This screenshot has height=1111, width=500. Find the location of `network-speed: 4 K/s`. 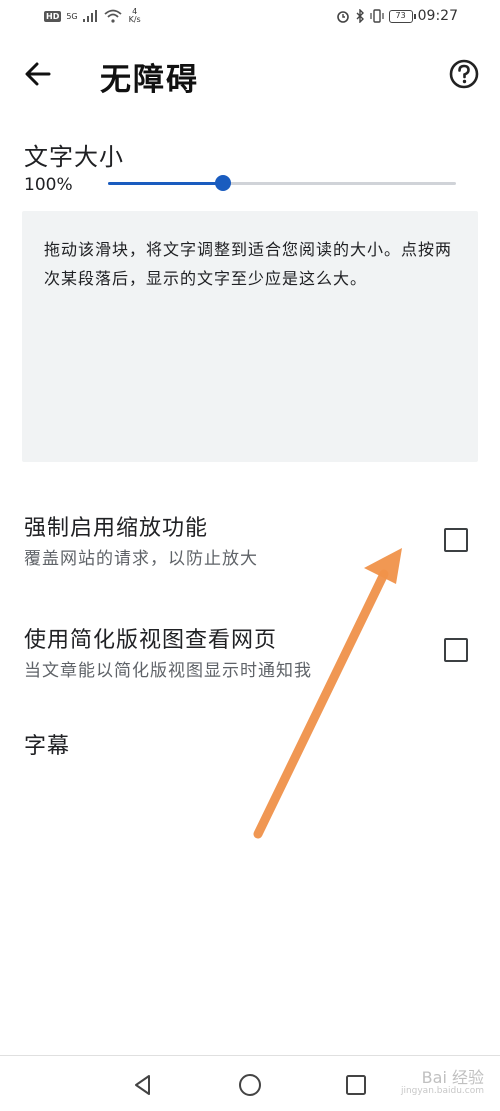

network-speed: 4 K/s is located at coordinates (135, 16).